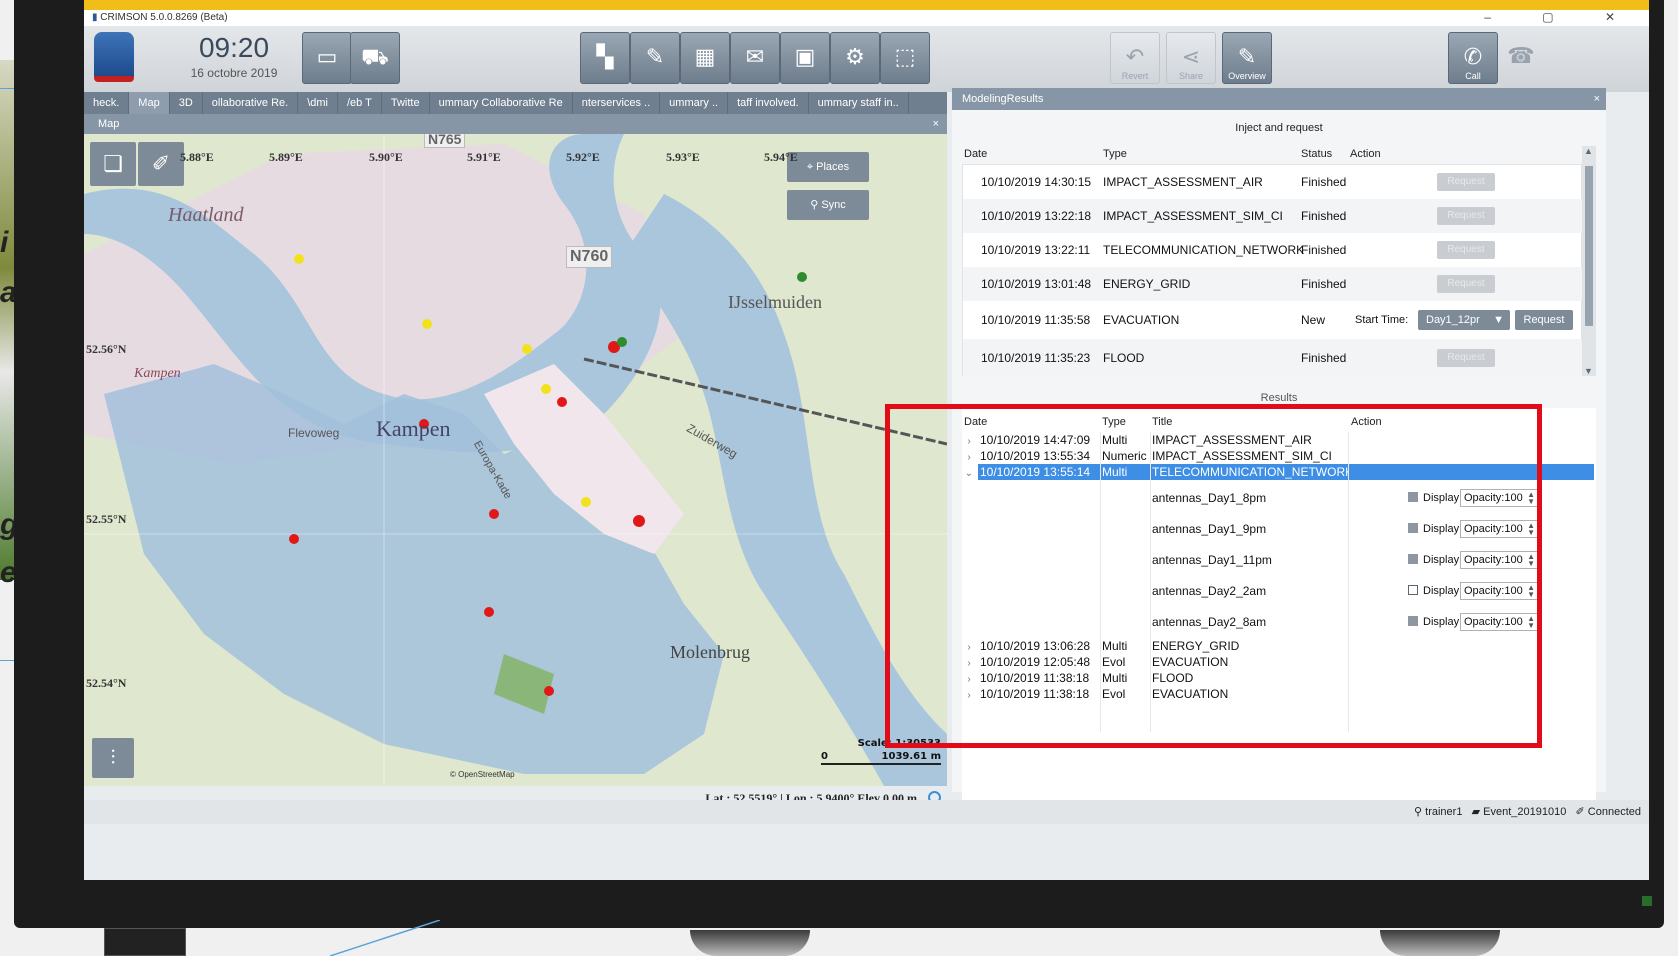 This screenshot has height=956, width=1678. What do you see at coordinates (1036, 284) in the screenshot?
I see `request-date: 10/10/2019 13:01:48` at bounding box center [1036, 284].